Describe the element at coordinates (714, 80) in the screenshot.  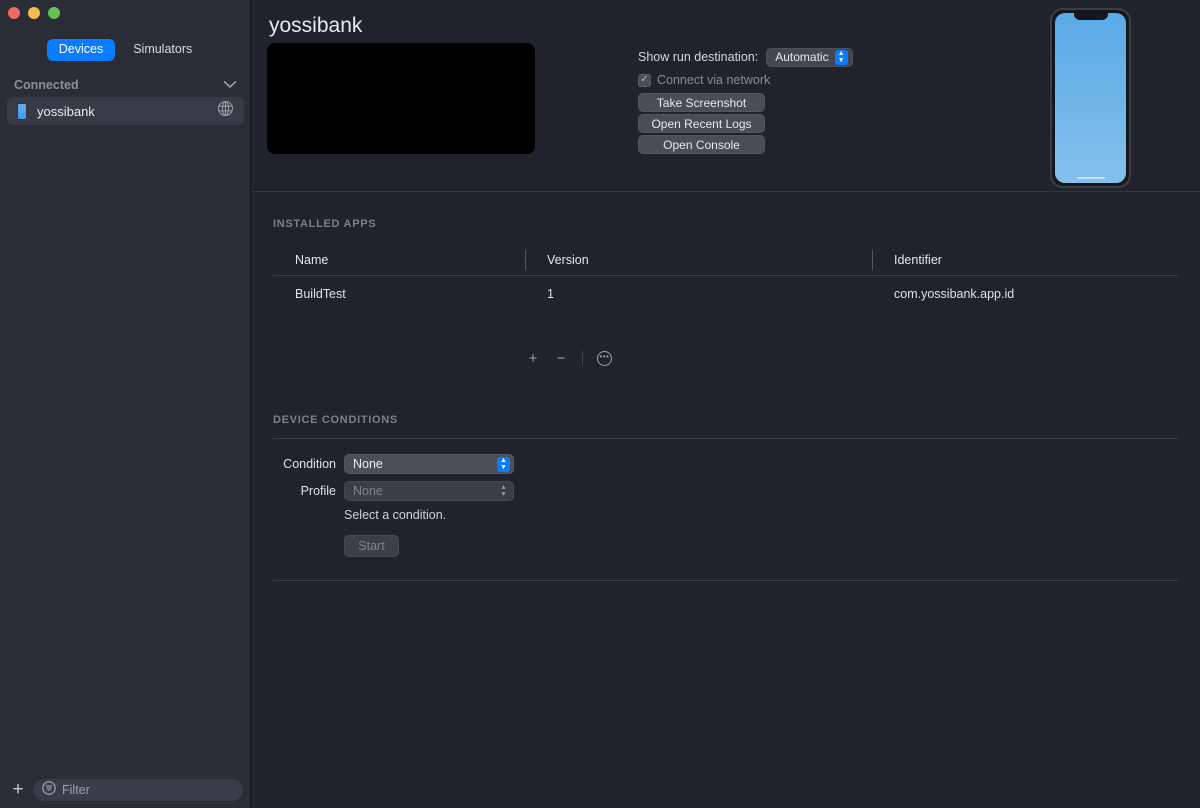
I see `connect-via-network-label: Connect via network` at that location.